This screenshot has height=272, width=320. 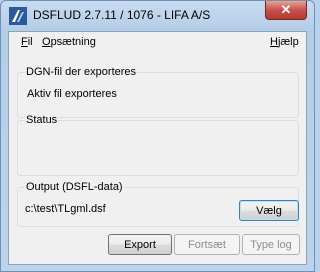 I want to click on window-title: DSFLUD 2.7.11 / 1076 - LIFA A/S, so click(x=122, y=15).